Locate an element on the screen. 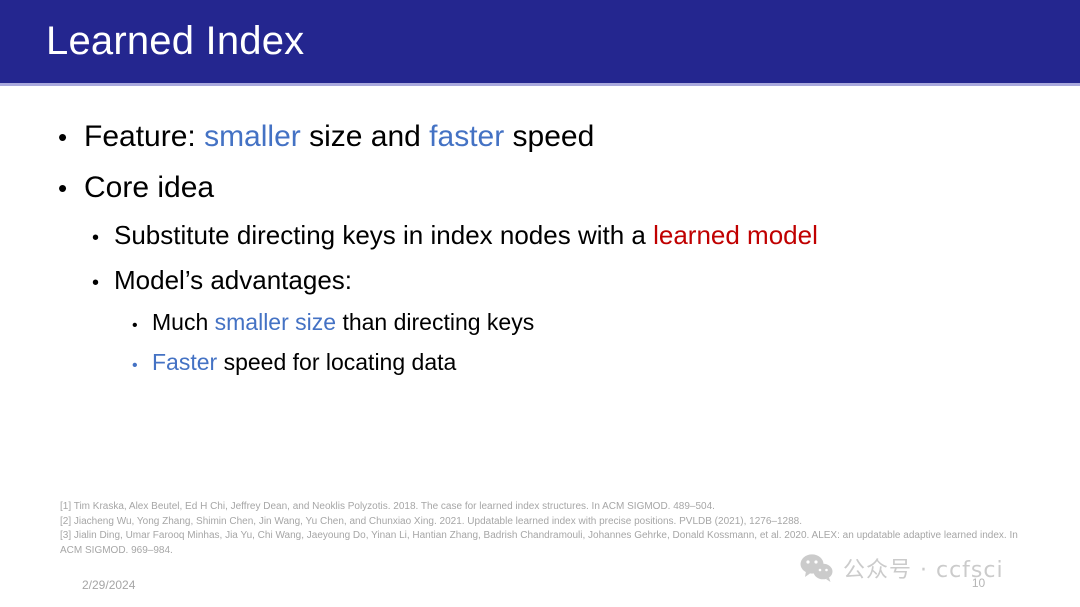 The height and width of the screenshot is (607, 1080). much-smaller-suffix: than directing keys is located at coordinates (435, 322).